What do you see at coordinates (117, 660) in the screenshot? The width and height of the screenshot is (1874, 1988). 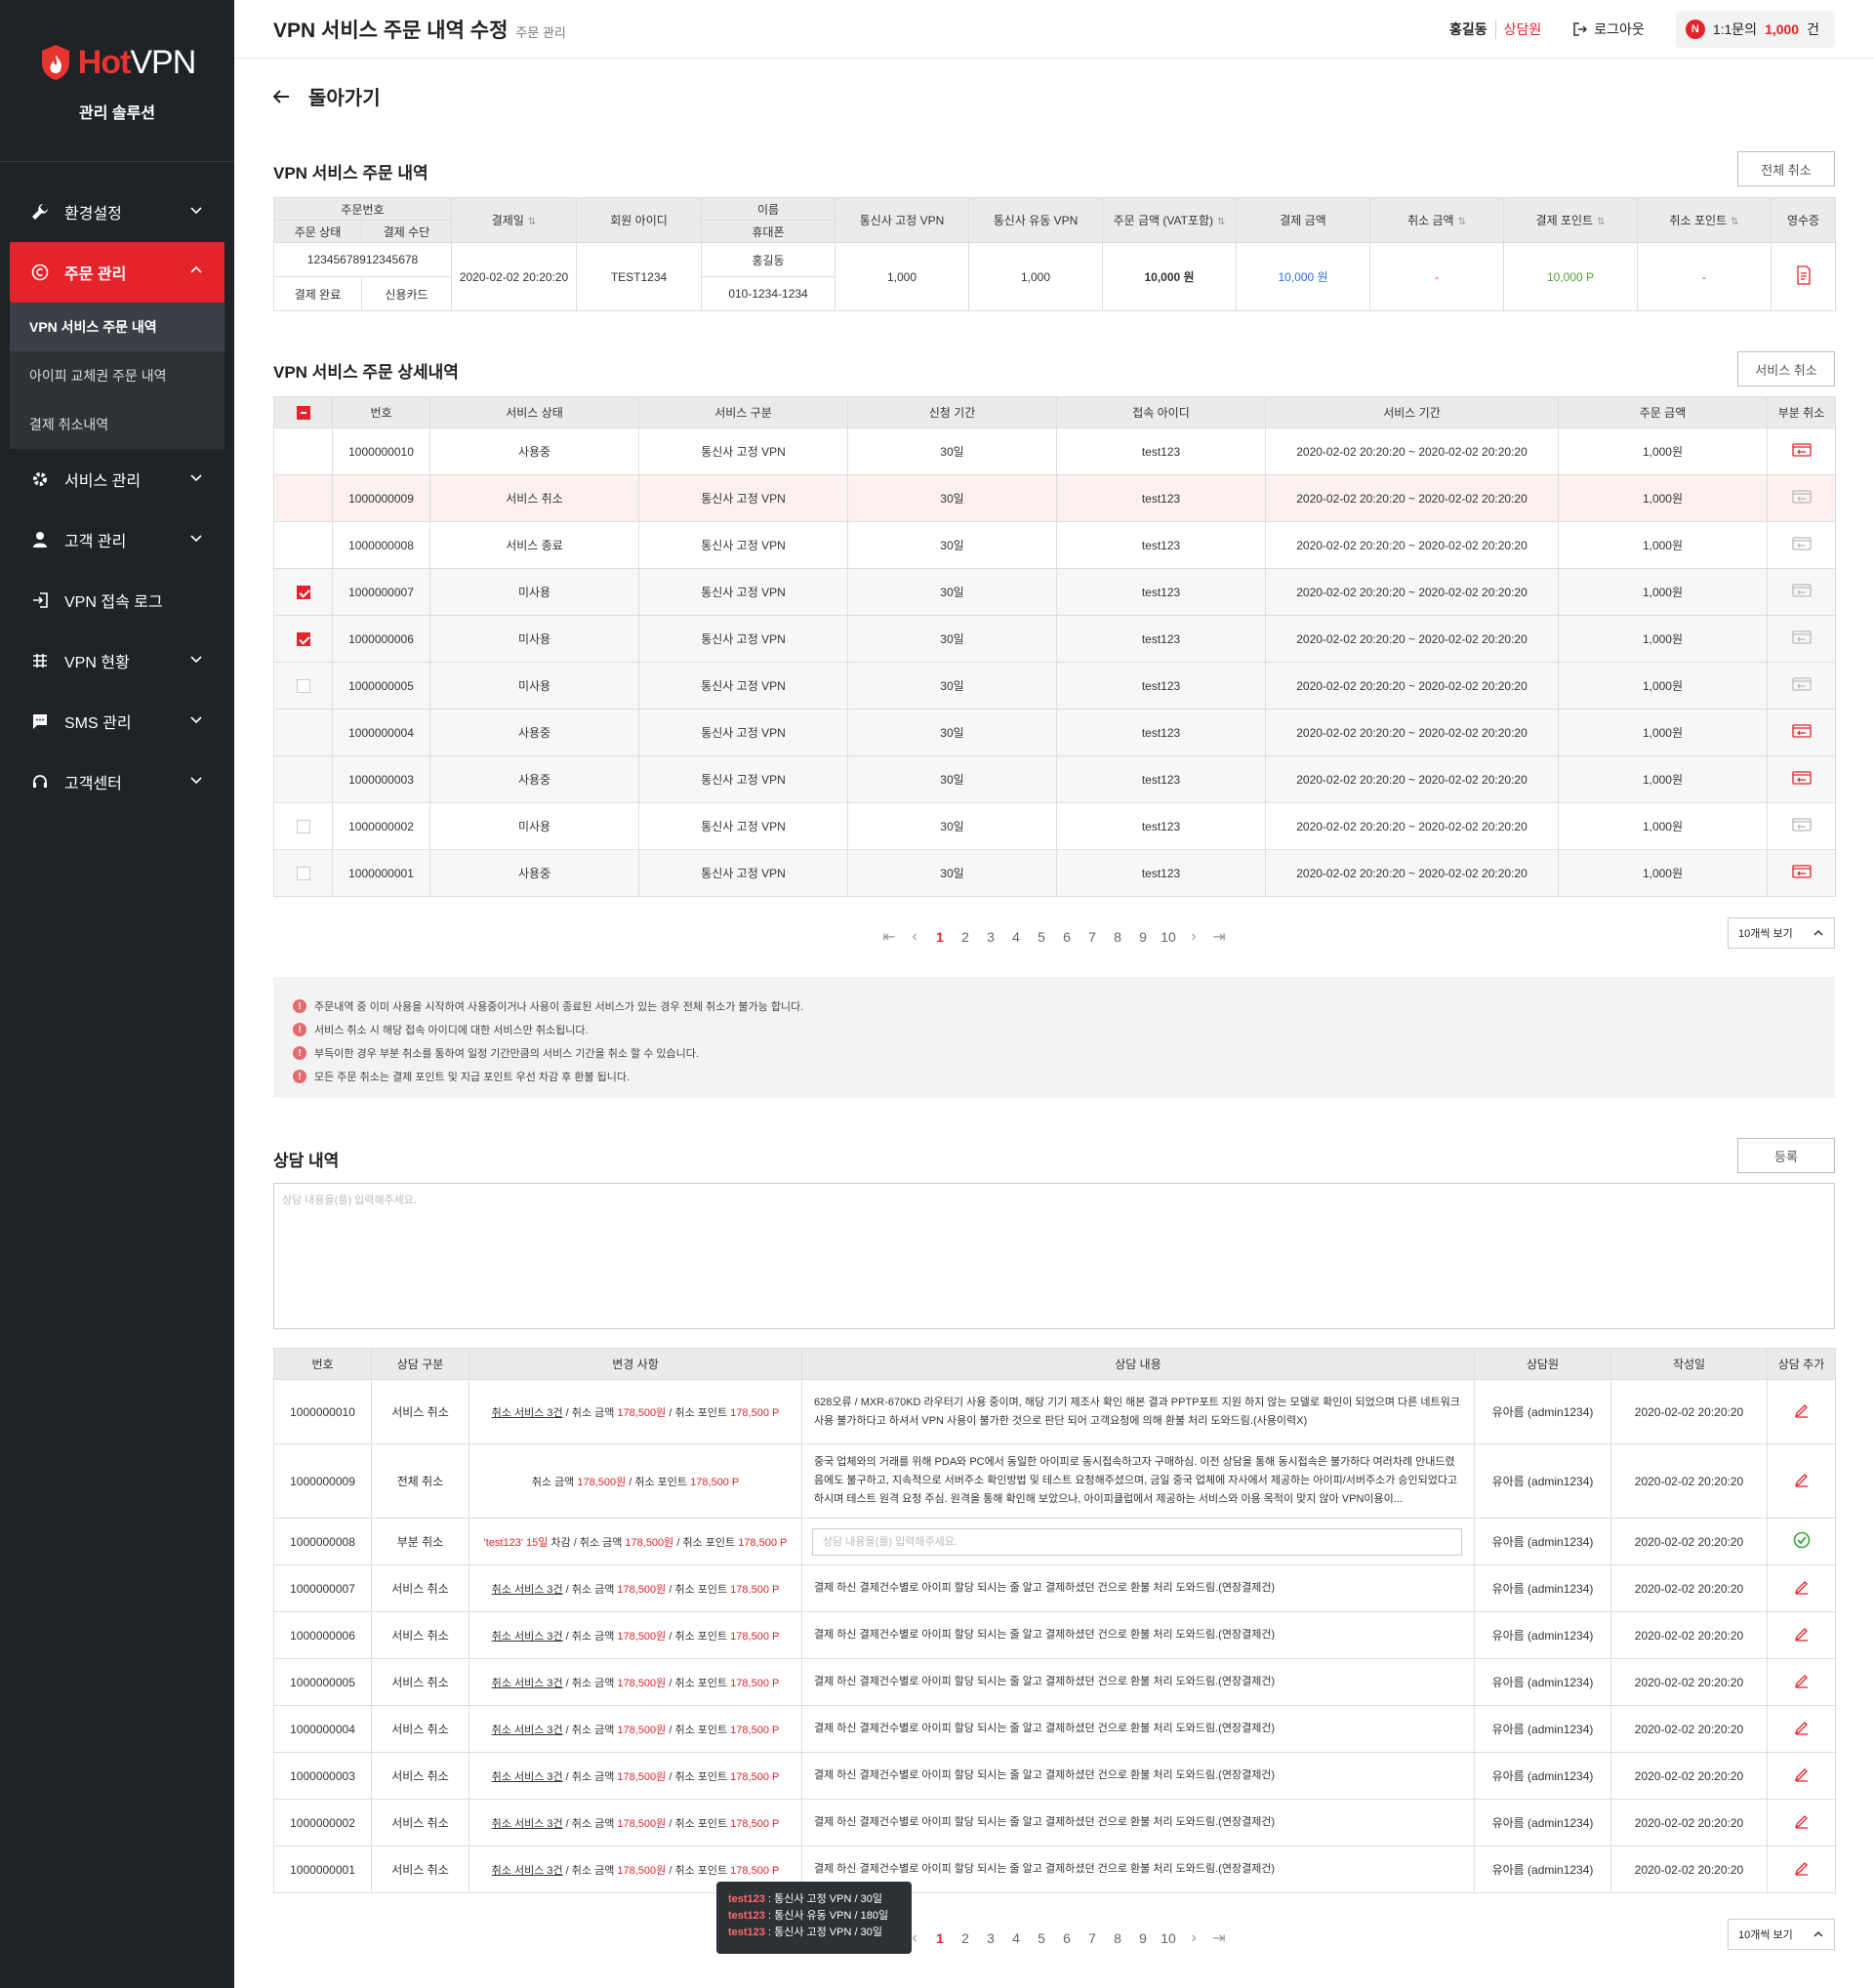 I see `sidebar-item-vpn-status: VPN 현황` at bounding box center [117, 660].